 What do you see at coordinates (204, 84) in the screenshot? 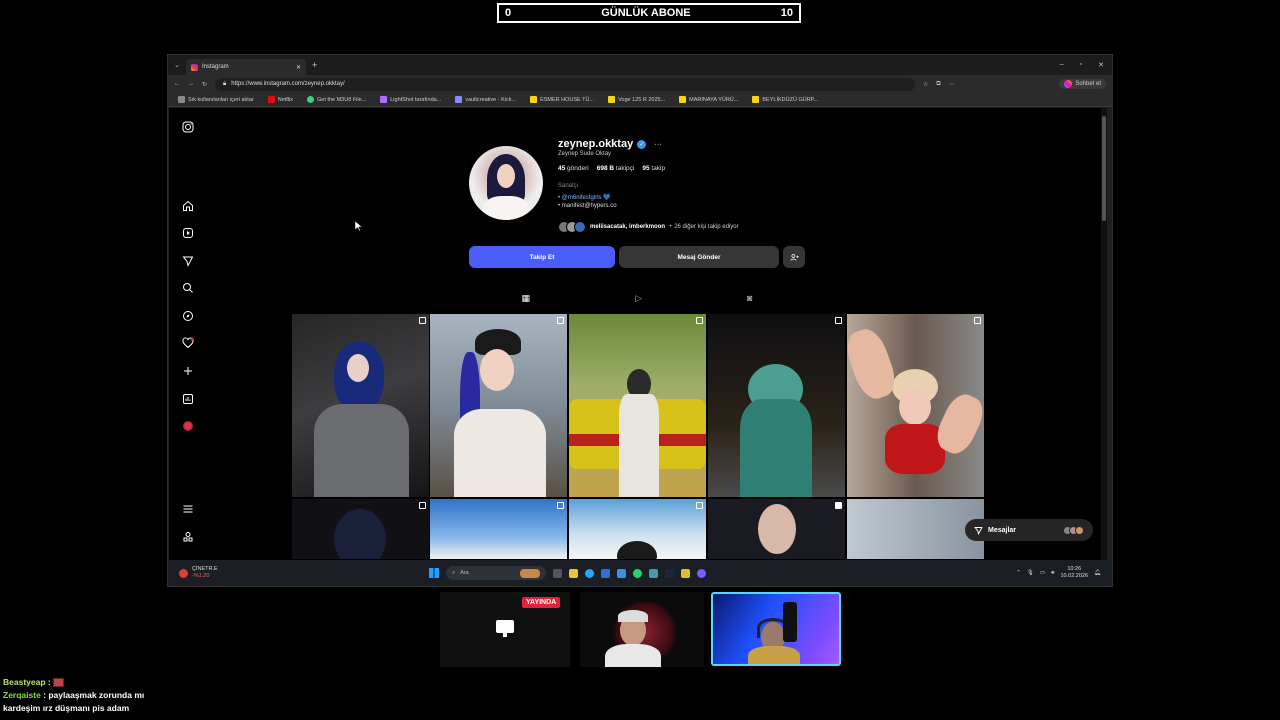
I see `refresh-icon: ↻` at bounding box center [204, 84].